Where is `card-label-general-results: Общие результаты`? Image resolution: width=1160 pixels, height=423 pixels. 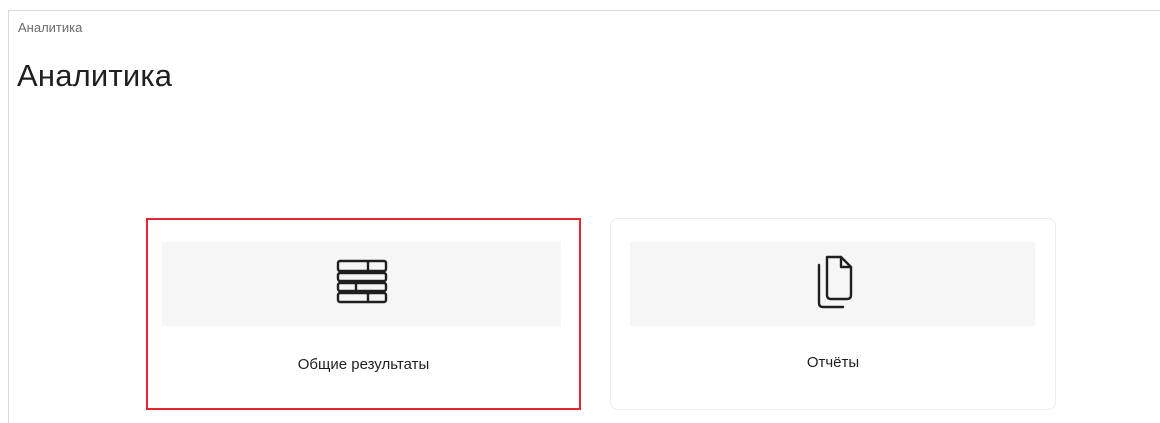
card-label-general-results: Общие результаты is located at coordinates (363, 364).